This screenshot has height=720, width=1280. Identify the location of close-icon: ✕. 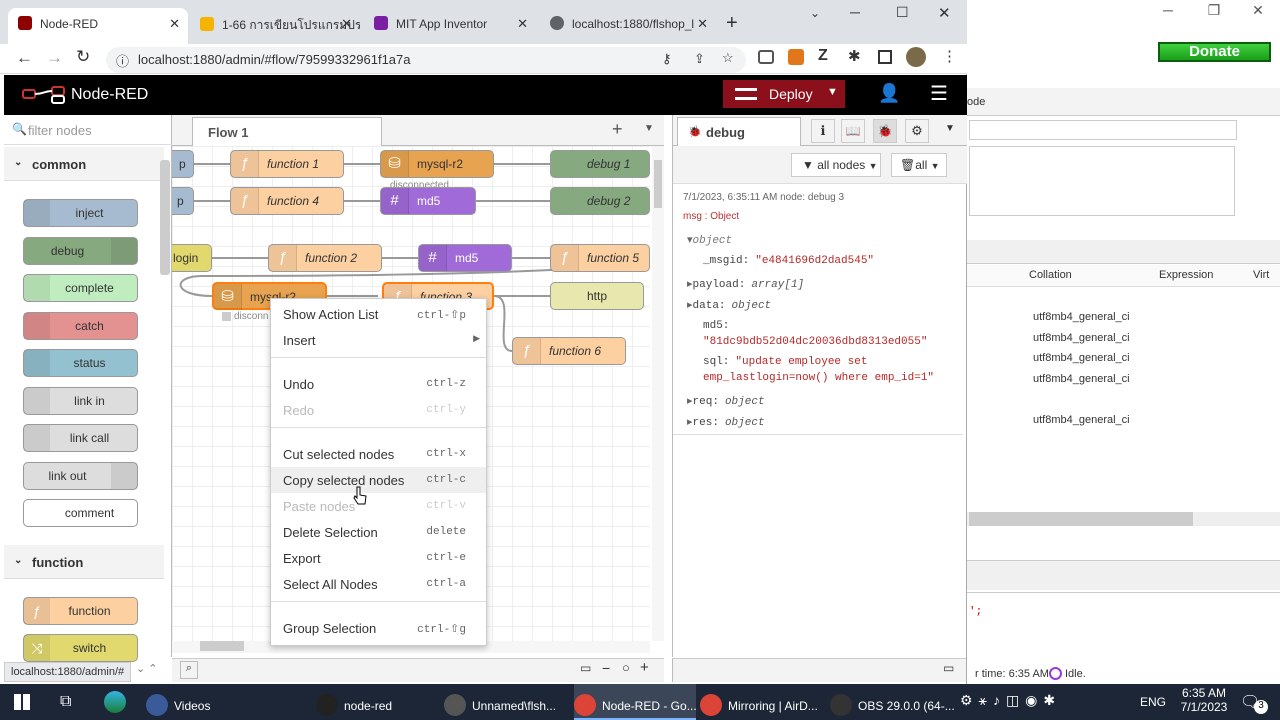
(1258, 12).